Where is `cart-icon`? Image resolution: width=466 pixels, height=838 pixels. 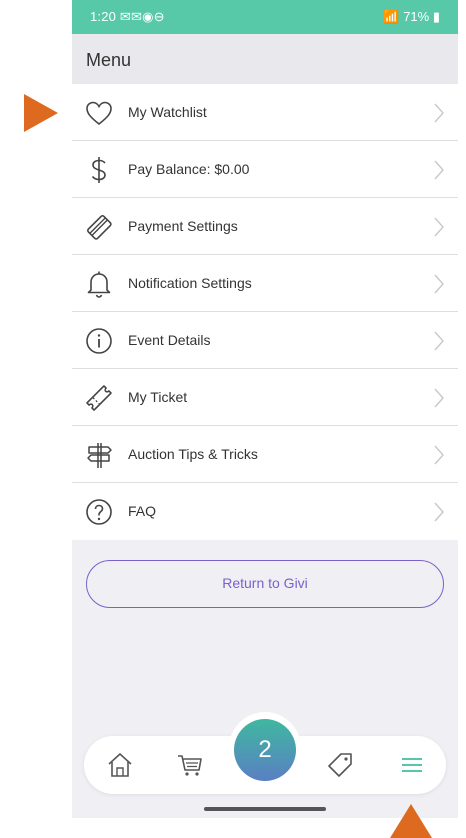
cart-icon is located at coordinates (190, 765).